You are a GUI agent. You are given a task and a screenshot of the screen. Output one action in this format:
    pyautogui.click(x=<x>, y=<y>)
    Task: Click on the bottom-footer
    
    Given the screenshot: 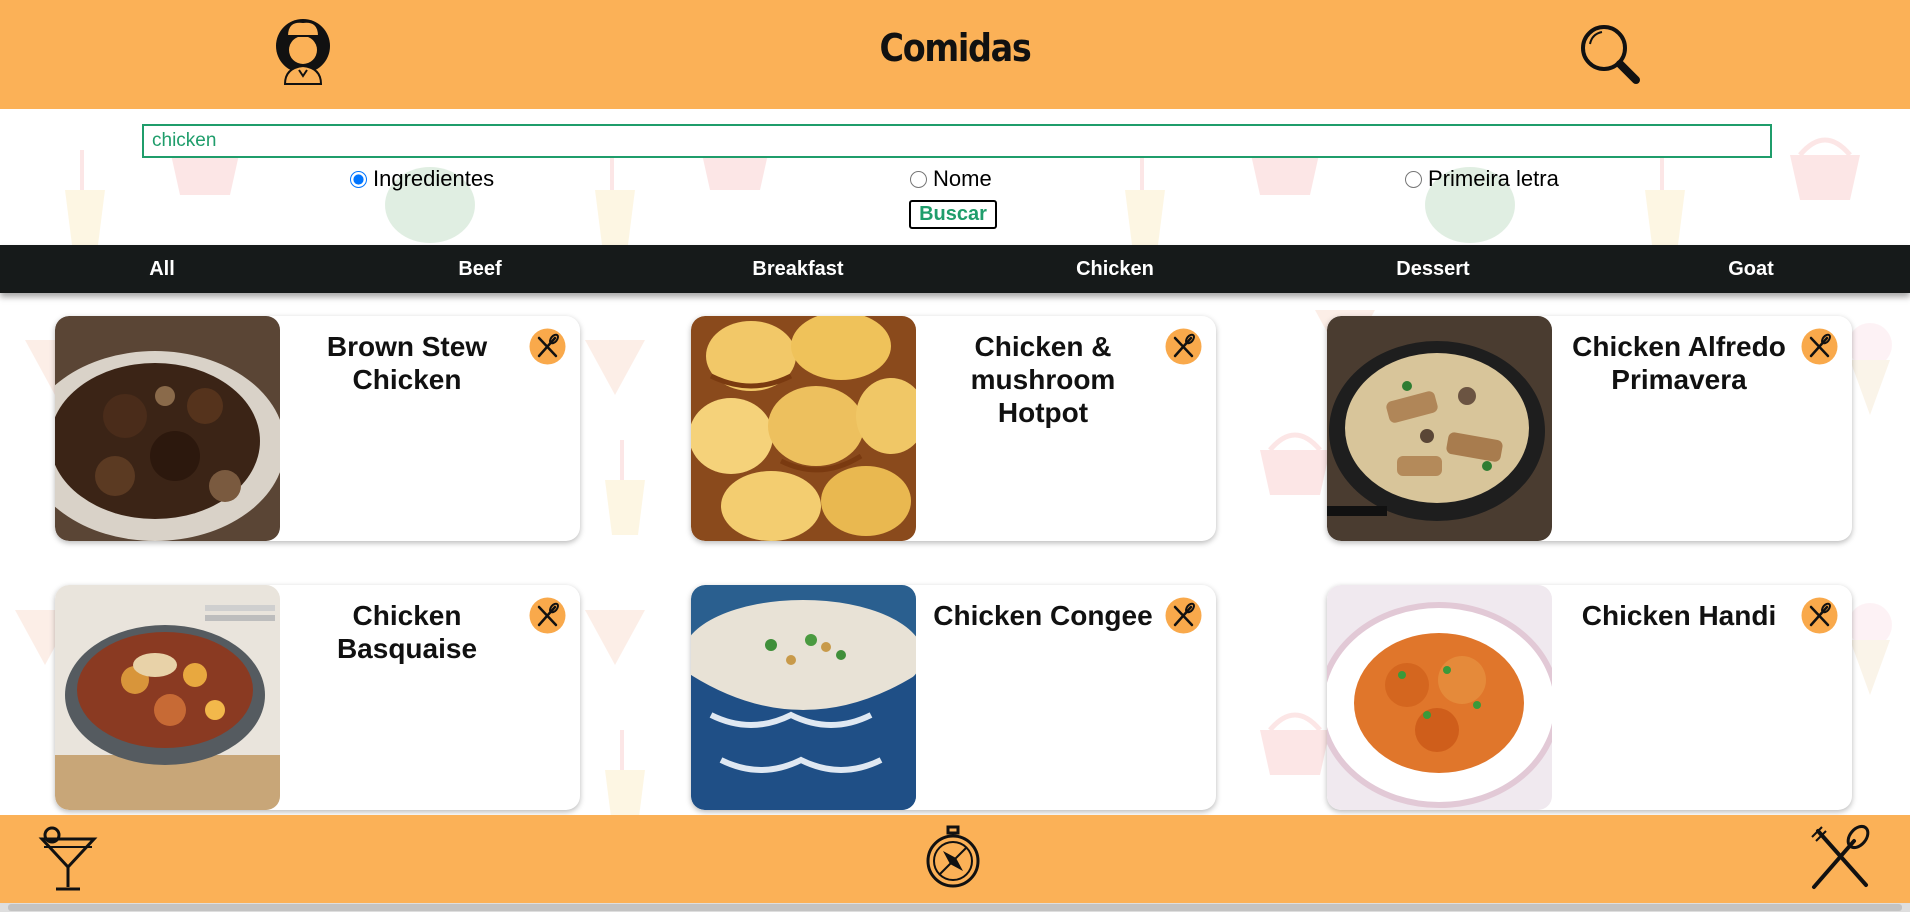 What is the action you would take?
    pyautogui.click(x=955, y=859)
    